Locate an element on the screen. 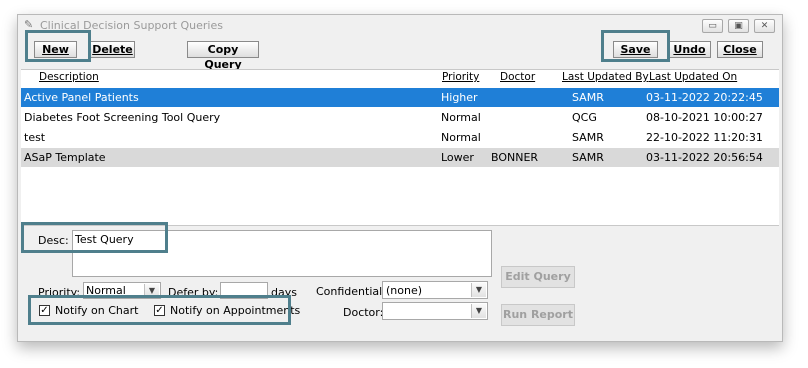  cell-priority: Lower is located at coordinates (457, 157).